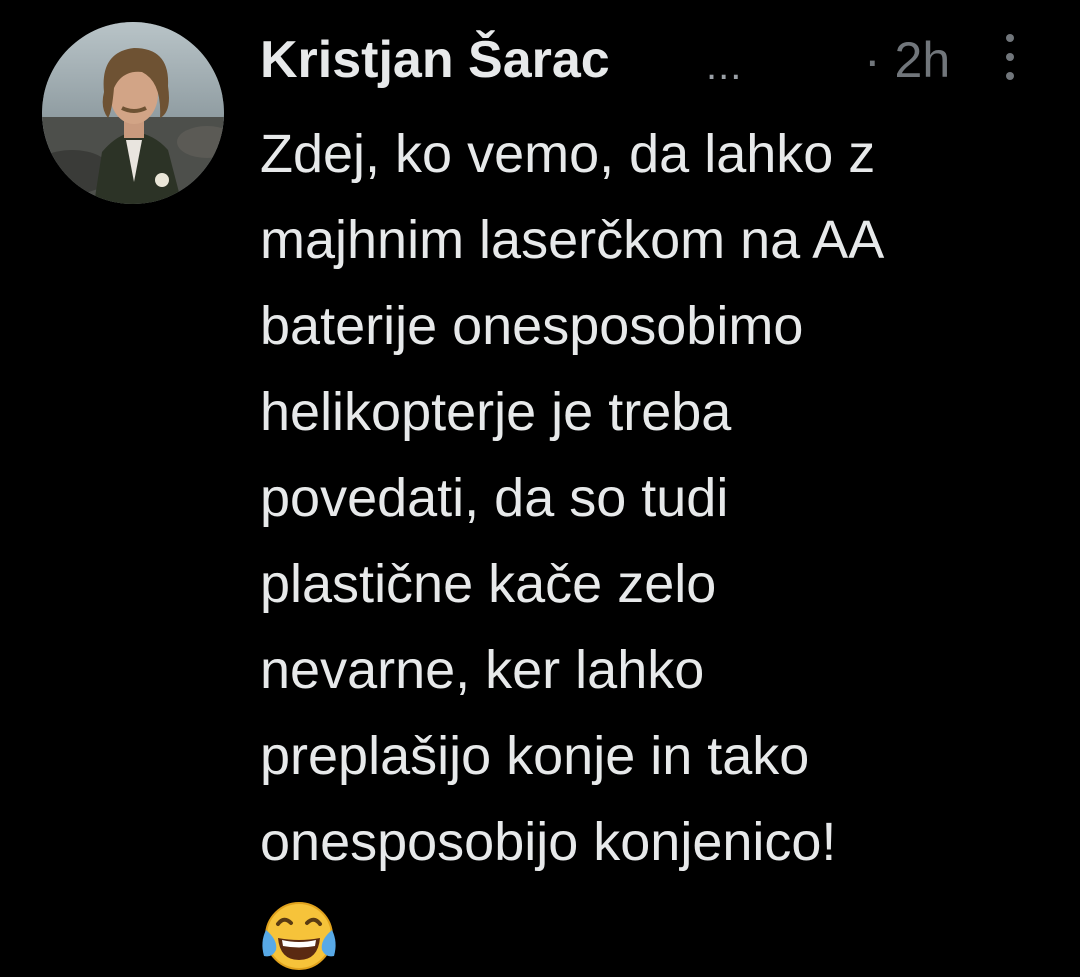  I want to click on tweet-text-line: majhnim laserčkom na AA, so click(572, 240).